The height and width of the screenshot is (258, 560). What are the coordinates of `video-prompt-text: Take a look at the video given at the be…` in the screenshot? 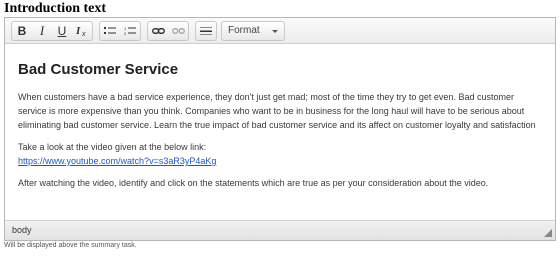 It's located at (112, 147).